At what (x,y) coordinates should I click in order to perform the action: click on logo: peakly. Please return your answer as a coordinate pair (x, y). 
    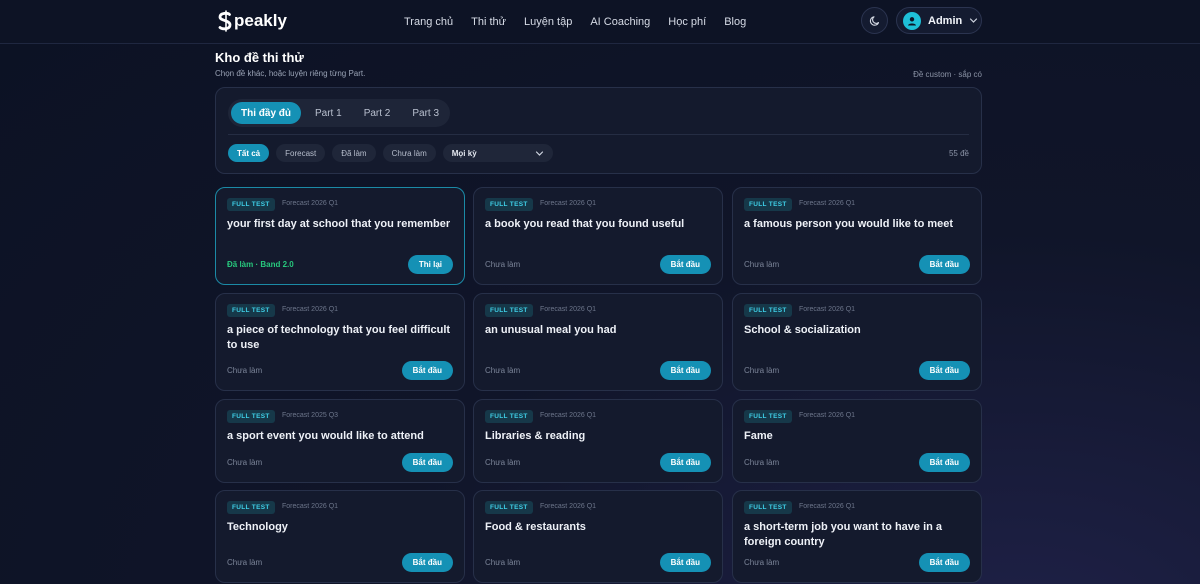
    Looking at the image, I should click on (252, 21).